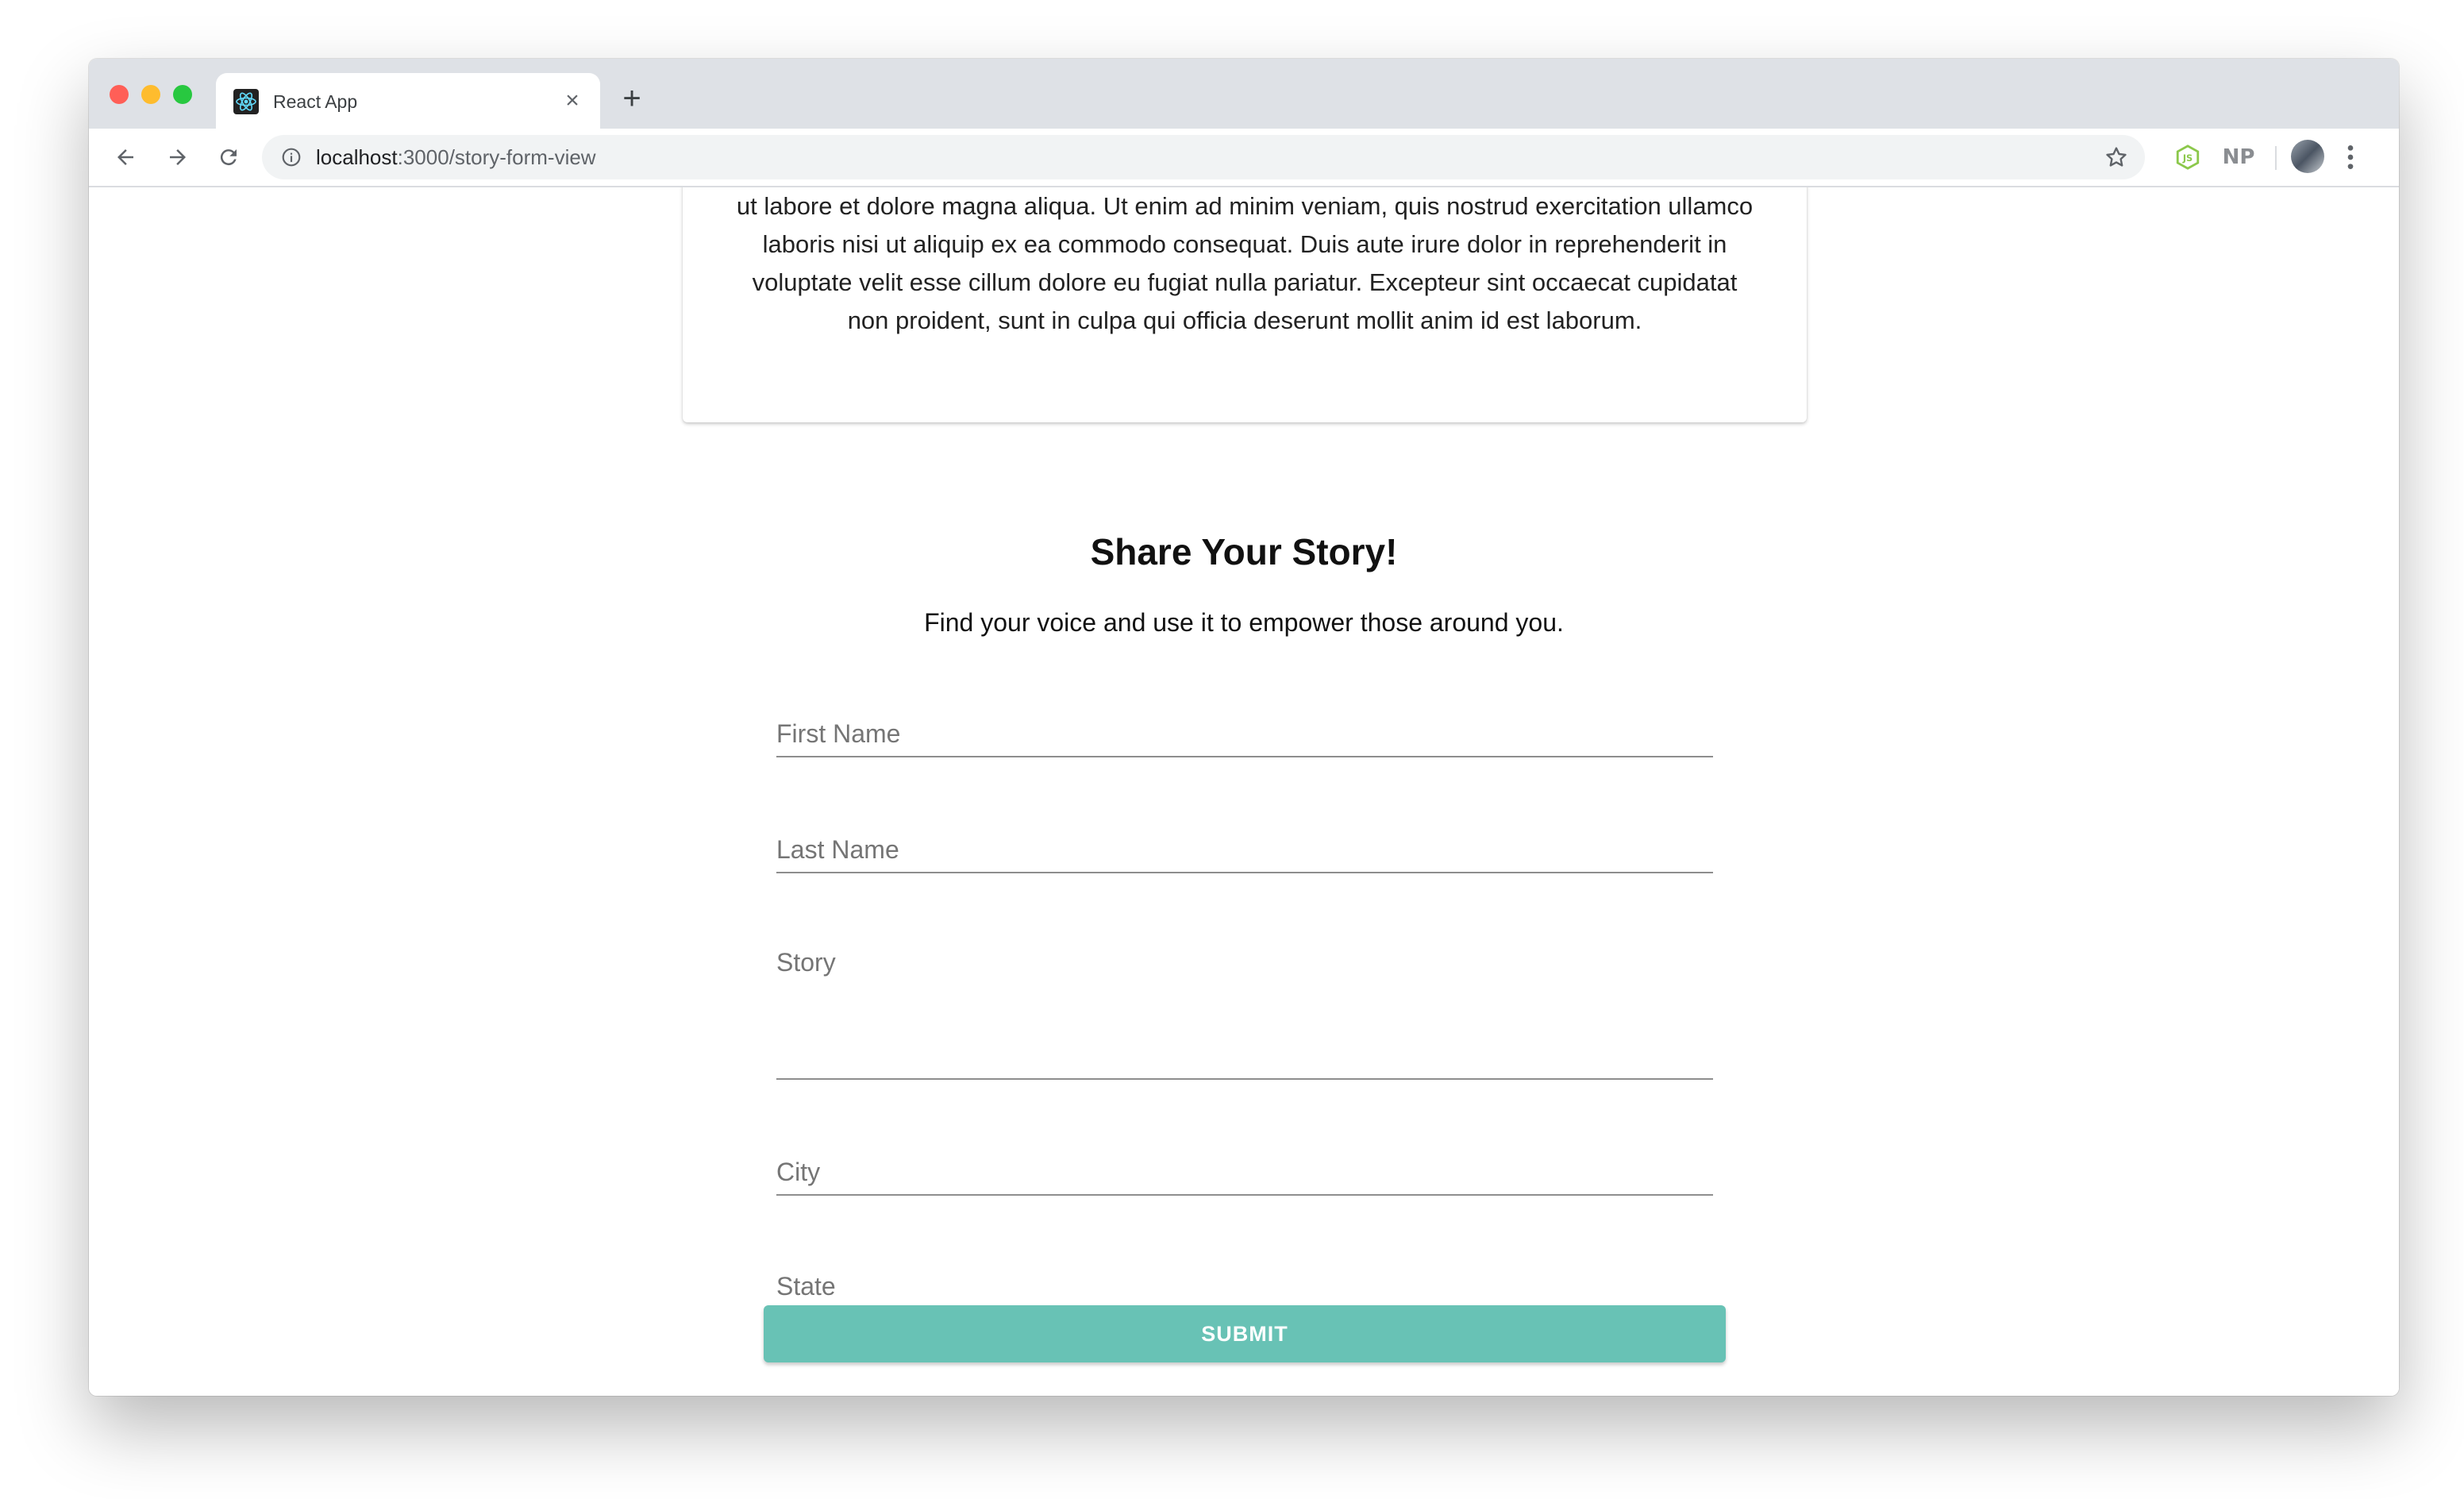 This screenshot has width=2464, height=1499. What do you see at coordinates (572, 100) in the screenshot?
I see `close-tab-icon: ×` at bounding box center [572, 100].